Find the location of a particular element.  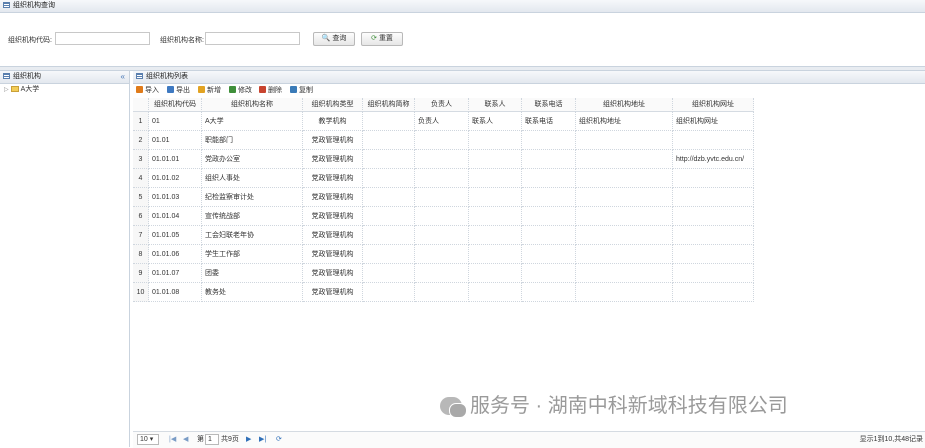

table-row: 10 01.01.08 教务处 党政管理机构 is located at coordinates (443, 292).